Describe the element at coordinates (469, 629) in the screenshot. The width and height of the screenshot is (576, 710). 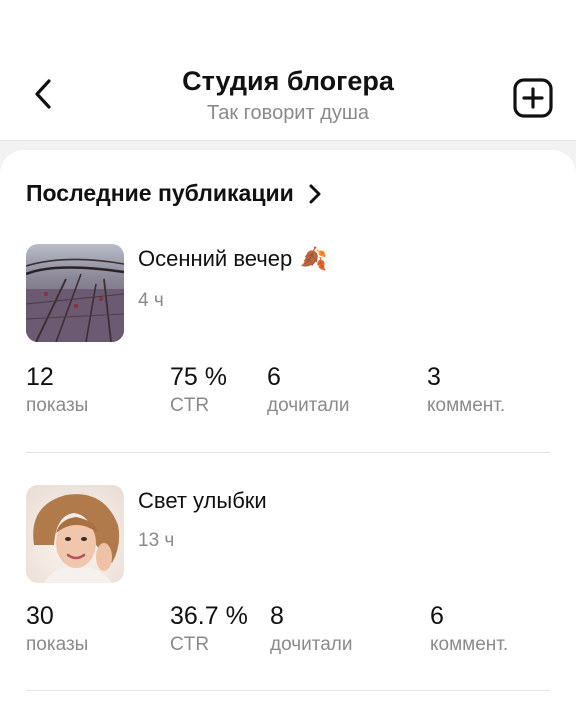
I see `stat-comments: 6 коммент.` at that location.